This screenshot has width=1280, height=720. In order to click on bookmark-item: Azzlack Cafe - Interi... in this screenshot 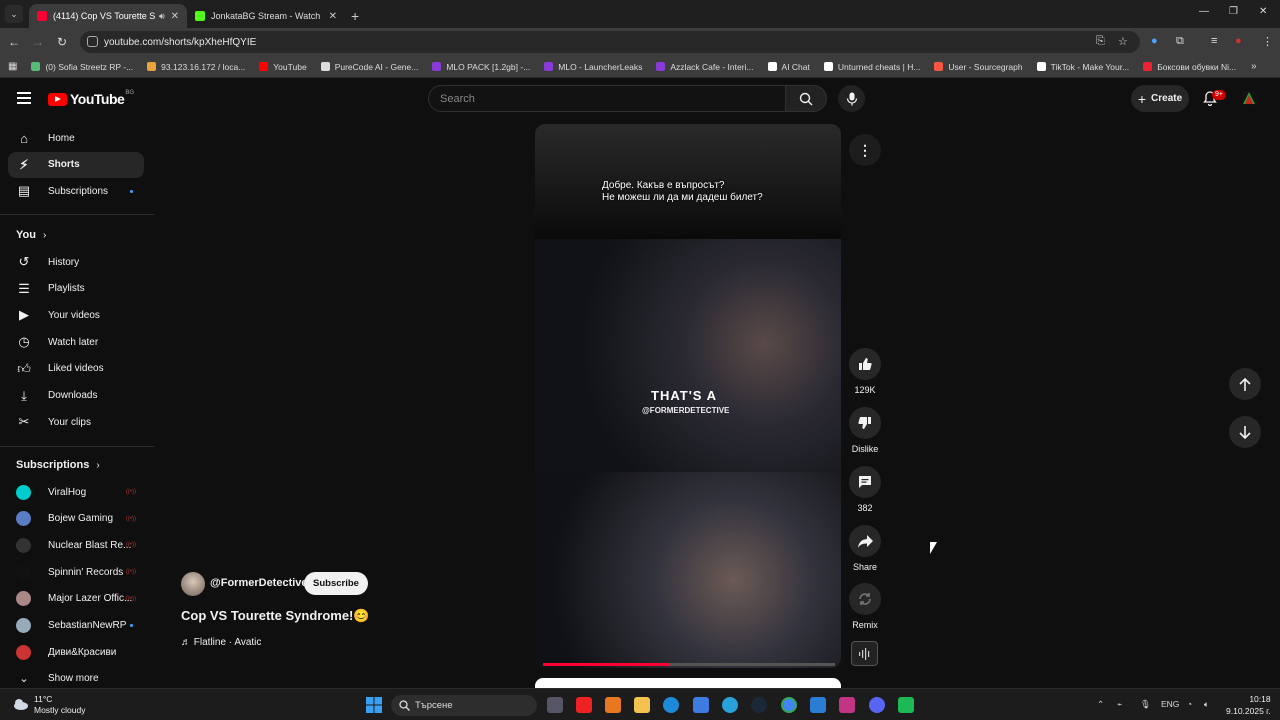, I will do `click(705, 67)`.